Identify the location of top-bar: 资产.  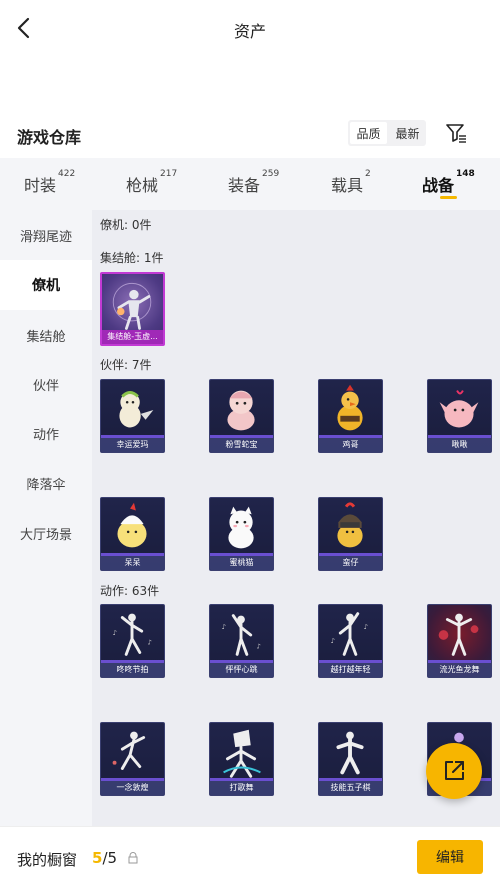
(250, 29).